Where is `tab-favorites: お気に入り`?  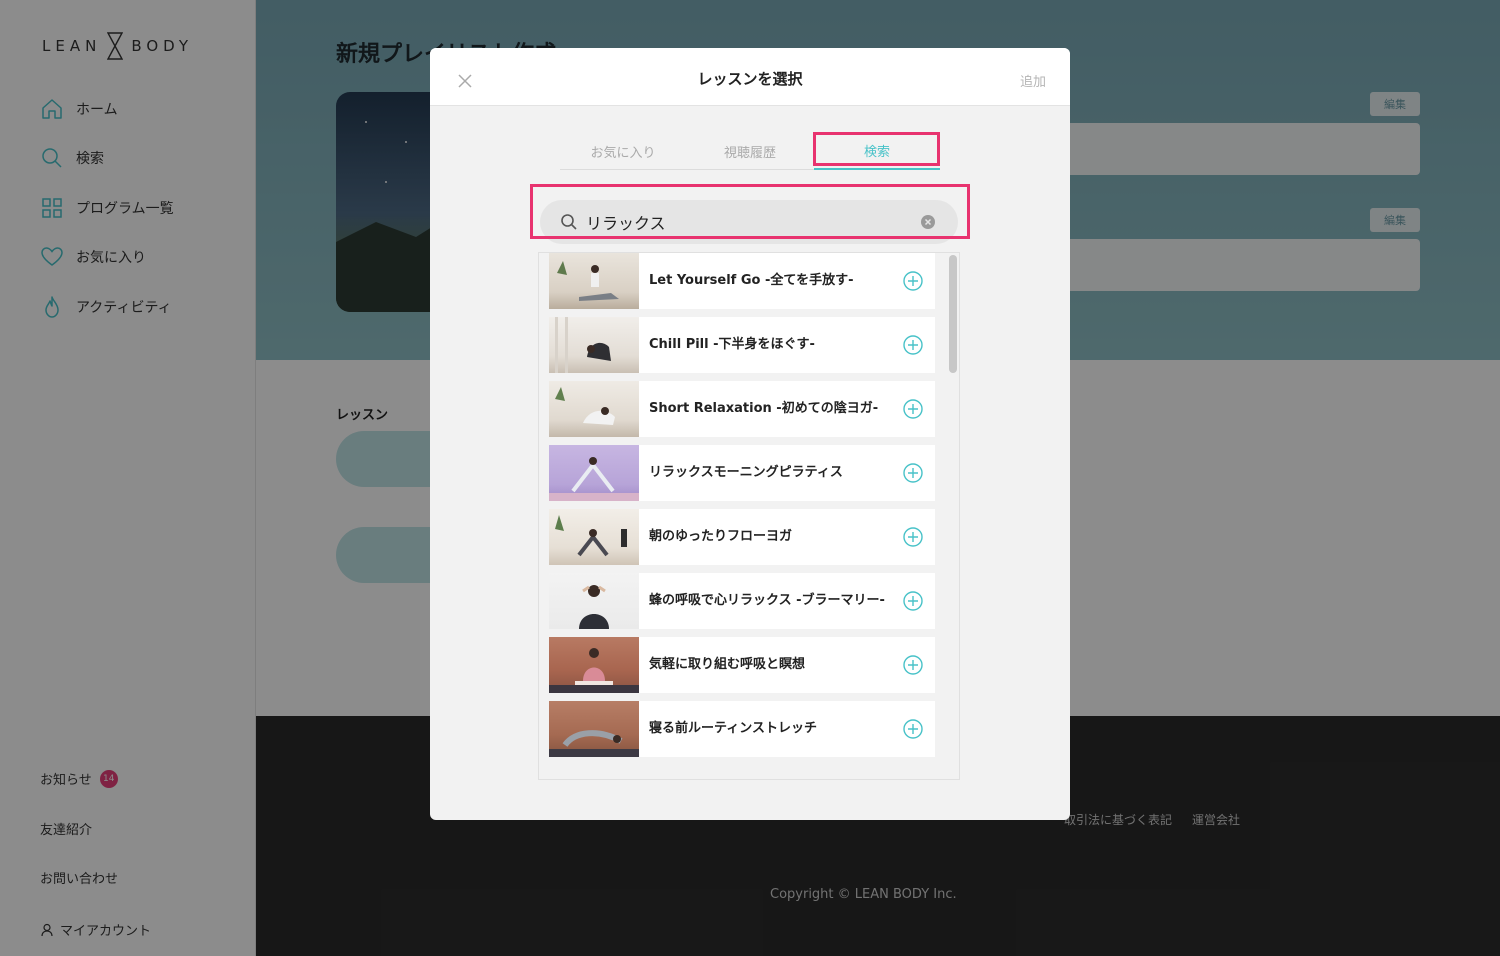
tab-favorites: お気に入り is located at coordinates (623, 151).